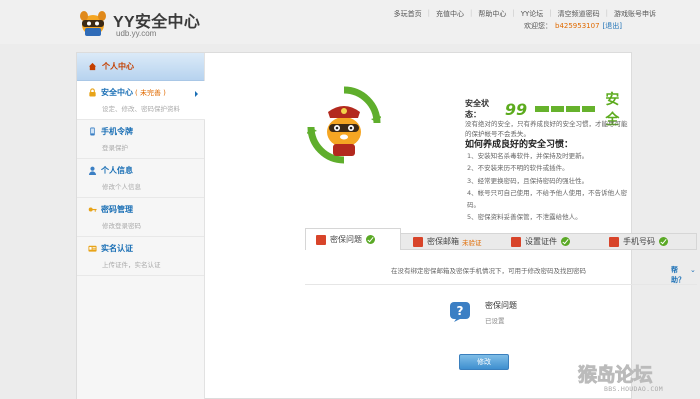 The height and width of the screenshot is (399, 700). What do you see at coordinates (118, 66) in the screenshot?
I see `sidebar-header-label: 个人中心` at bounding box center [118, 66].